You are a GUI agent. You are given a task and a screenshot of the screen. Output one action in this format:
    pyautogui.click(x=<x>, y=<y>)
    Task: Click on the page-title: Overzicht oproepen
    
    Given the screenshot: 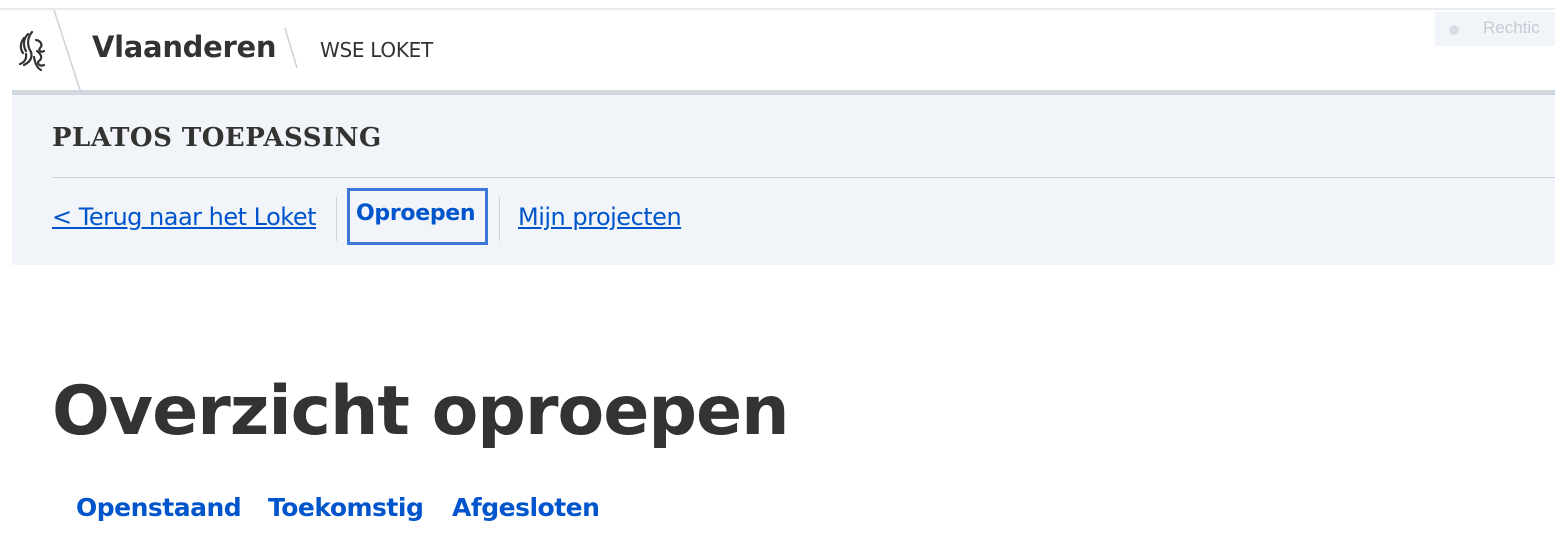 What is the action you would take?
    pyautogui.click(x=421, y=411)
    